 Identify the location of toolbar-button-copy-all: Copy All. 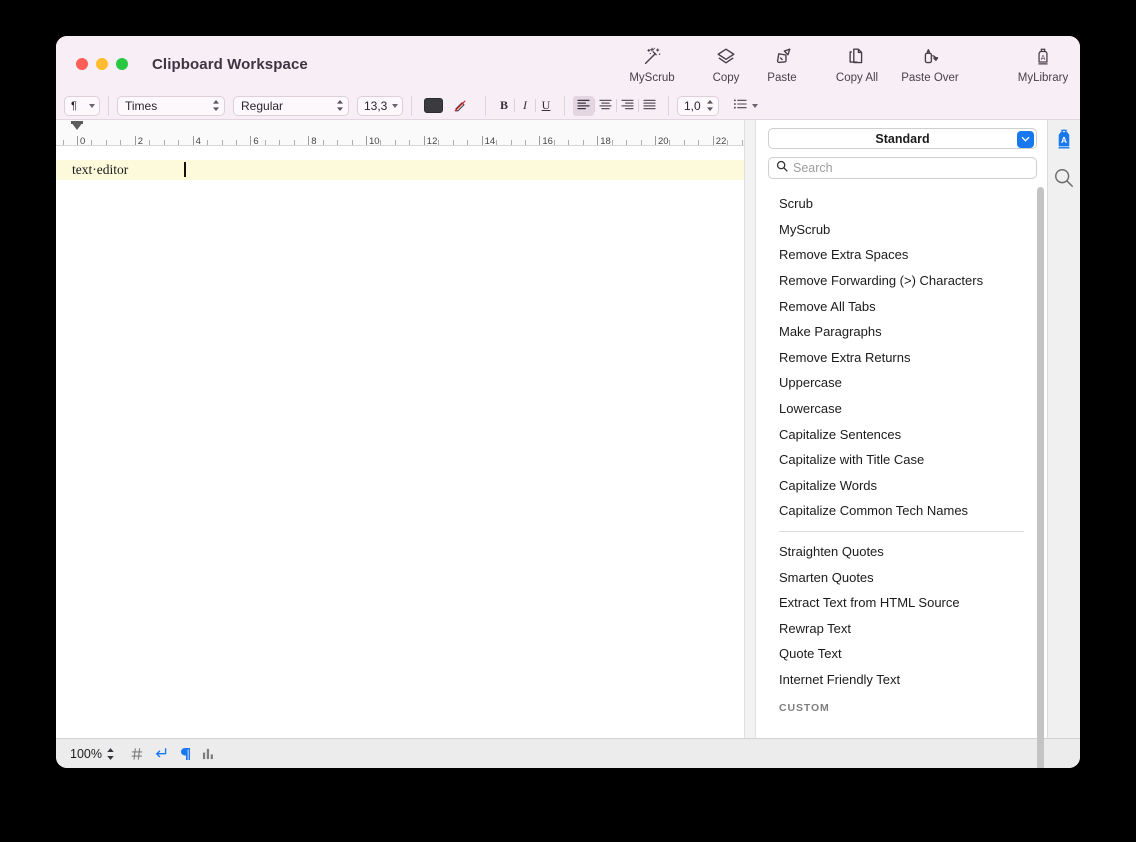
(857, 64).